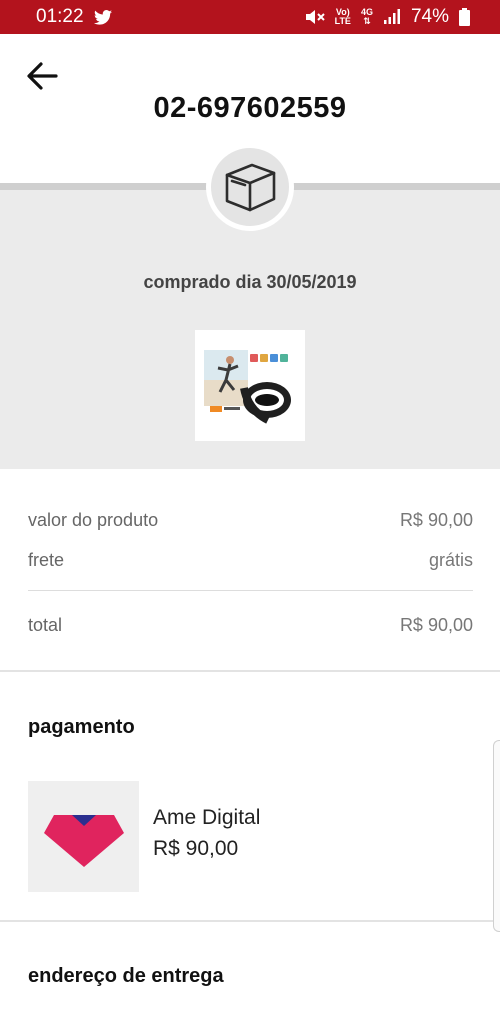  What do you see at coordinates (126, 976) in the screenshot?
I see `delivery-address-title: endereço de entrega` at bounding box center [126, 976].